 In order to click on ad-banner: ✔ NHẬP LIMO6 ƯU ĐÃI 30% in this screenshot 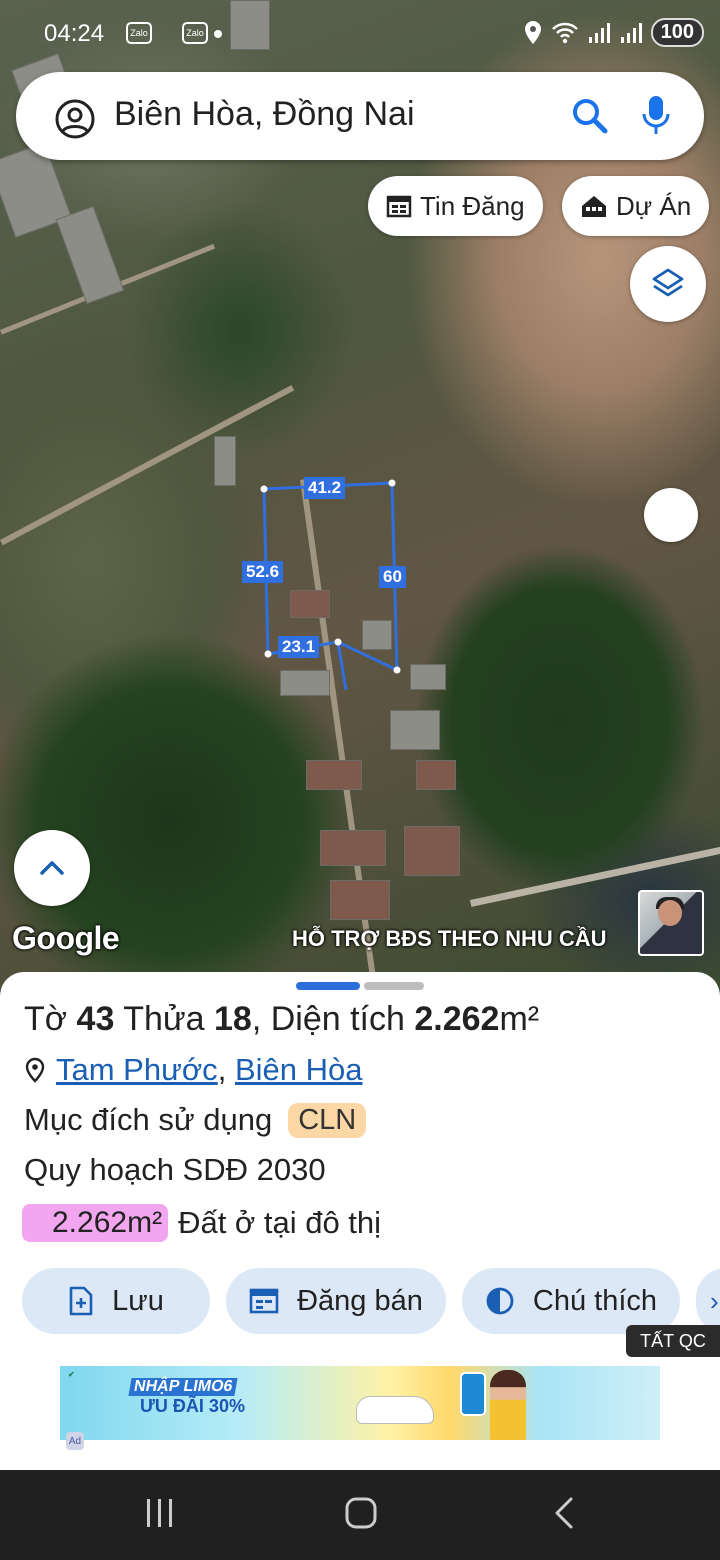, I will do `click(360, 1403)`.